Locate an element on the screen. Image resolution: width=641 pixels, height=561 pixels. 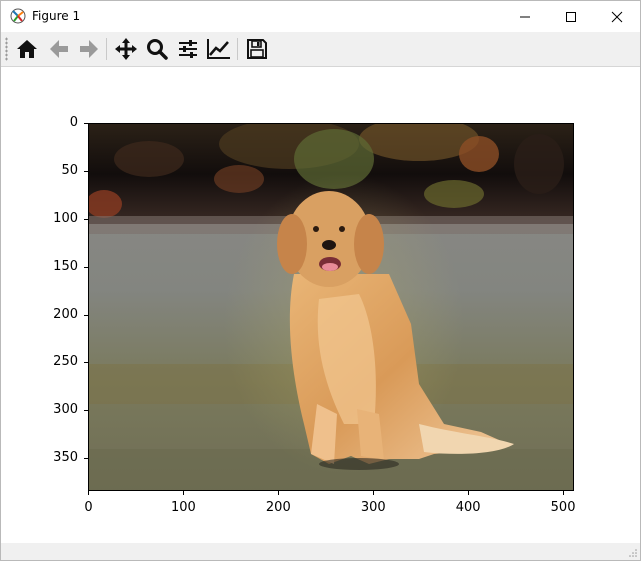
close-icon is located at coordinates (617, 16).